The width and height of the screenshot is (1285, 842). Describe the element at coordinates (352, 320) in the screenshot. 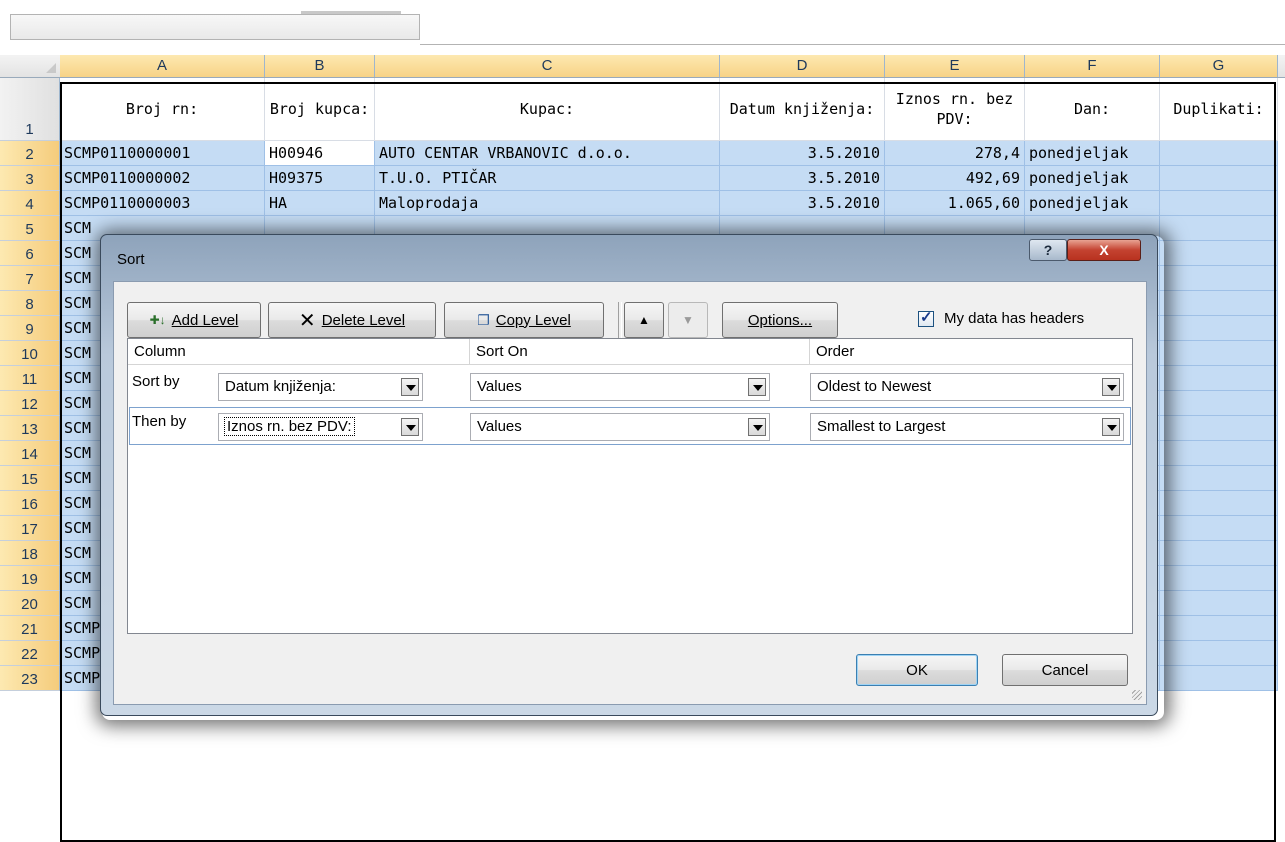

I see `delete-level-button: ✕ Delete Level` at that location.